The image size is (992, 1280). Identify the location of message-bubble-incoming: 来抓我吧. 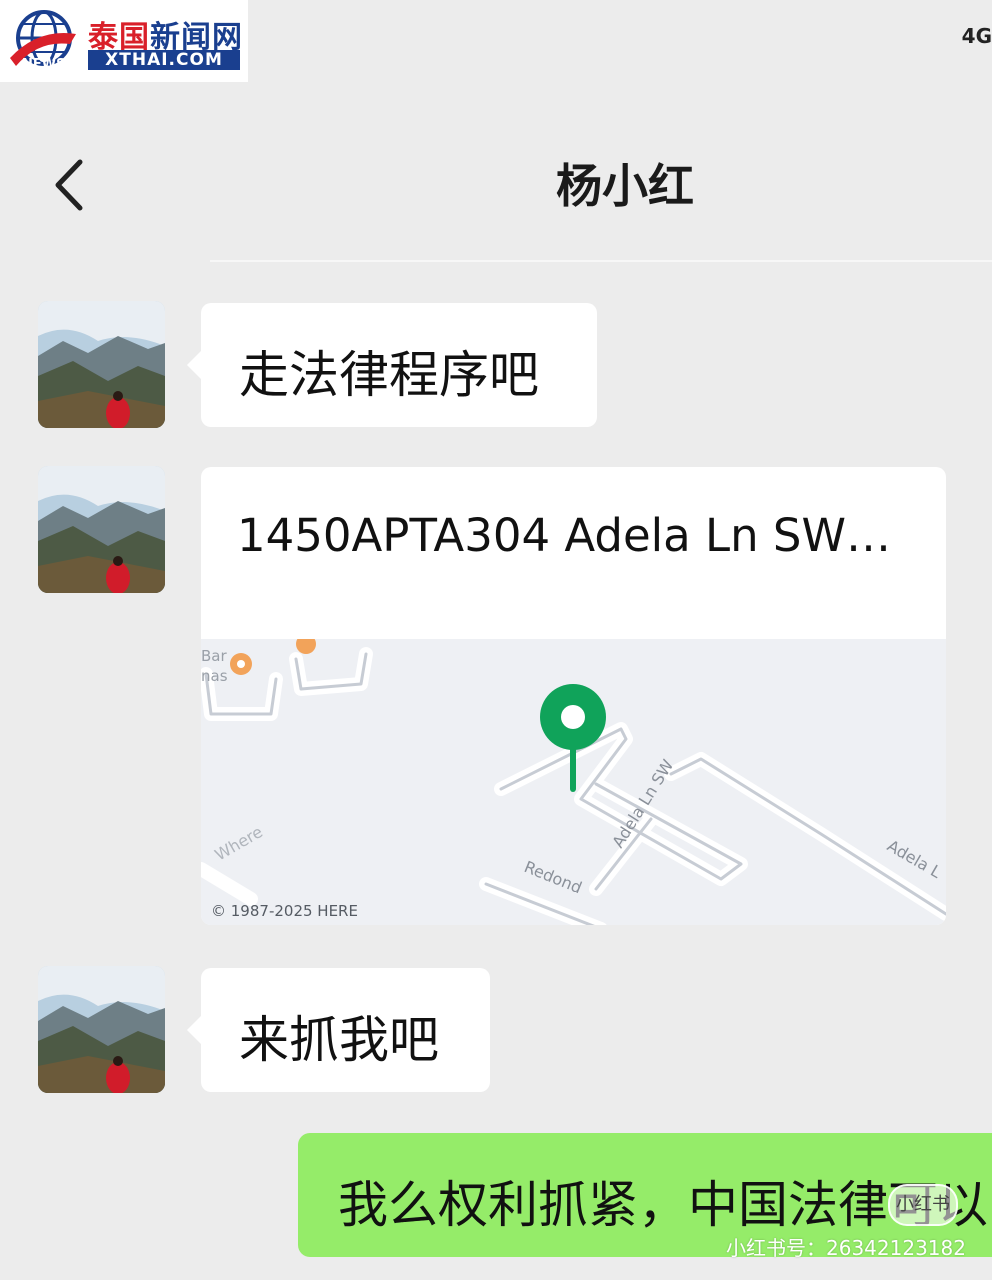
(338, 1030).